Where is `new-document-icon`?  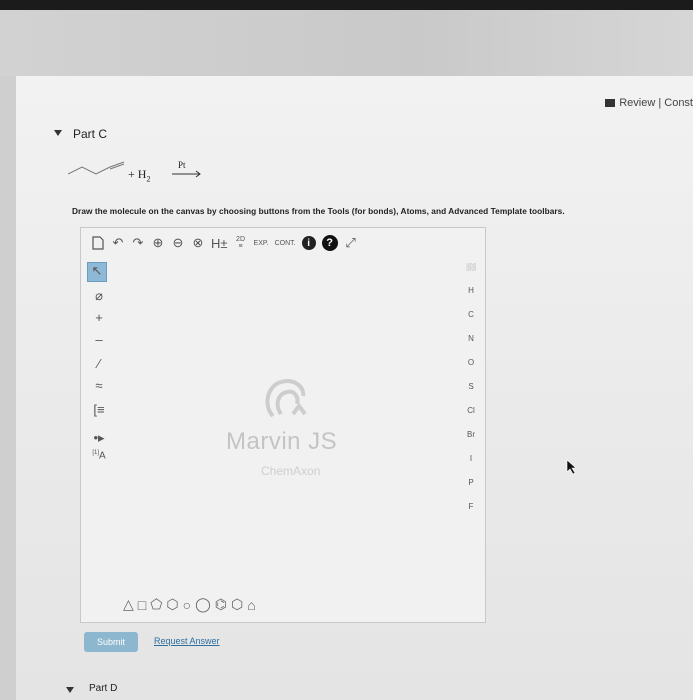 new-document-icon is located at coordinates (98, 243).